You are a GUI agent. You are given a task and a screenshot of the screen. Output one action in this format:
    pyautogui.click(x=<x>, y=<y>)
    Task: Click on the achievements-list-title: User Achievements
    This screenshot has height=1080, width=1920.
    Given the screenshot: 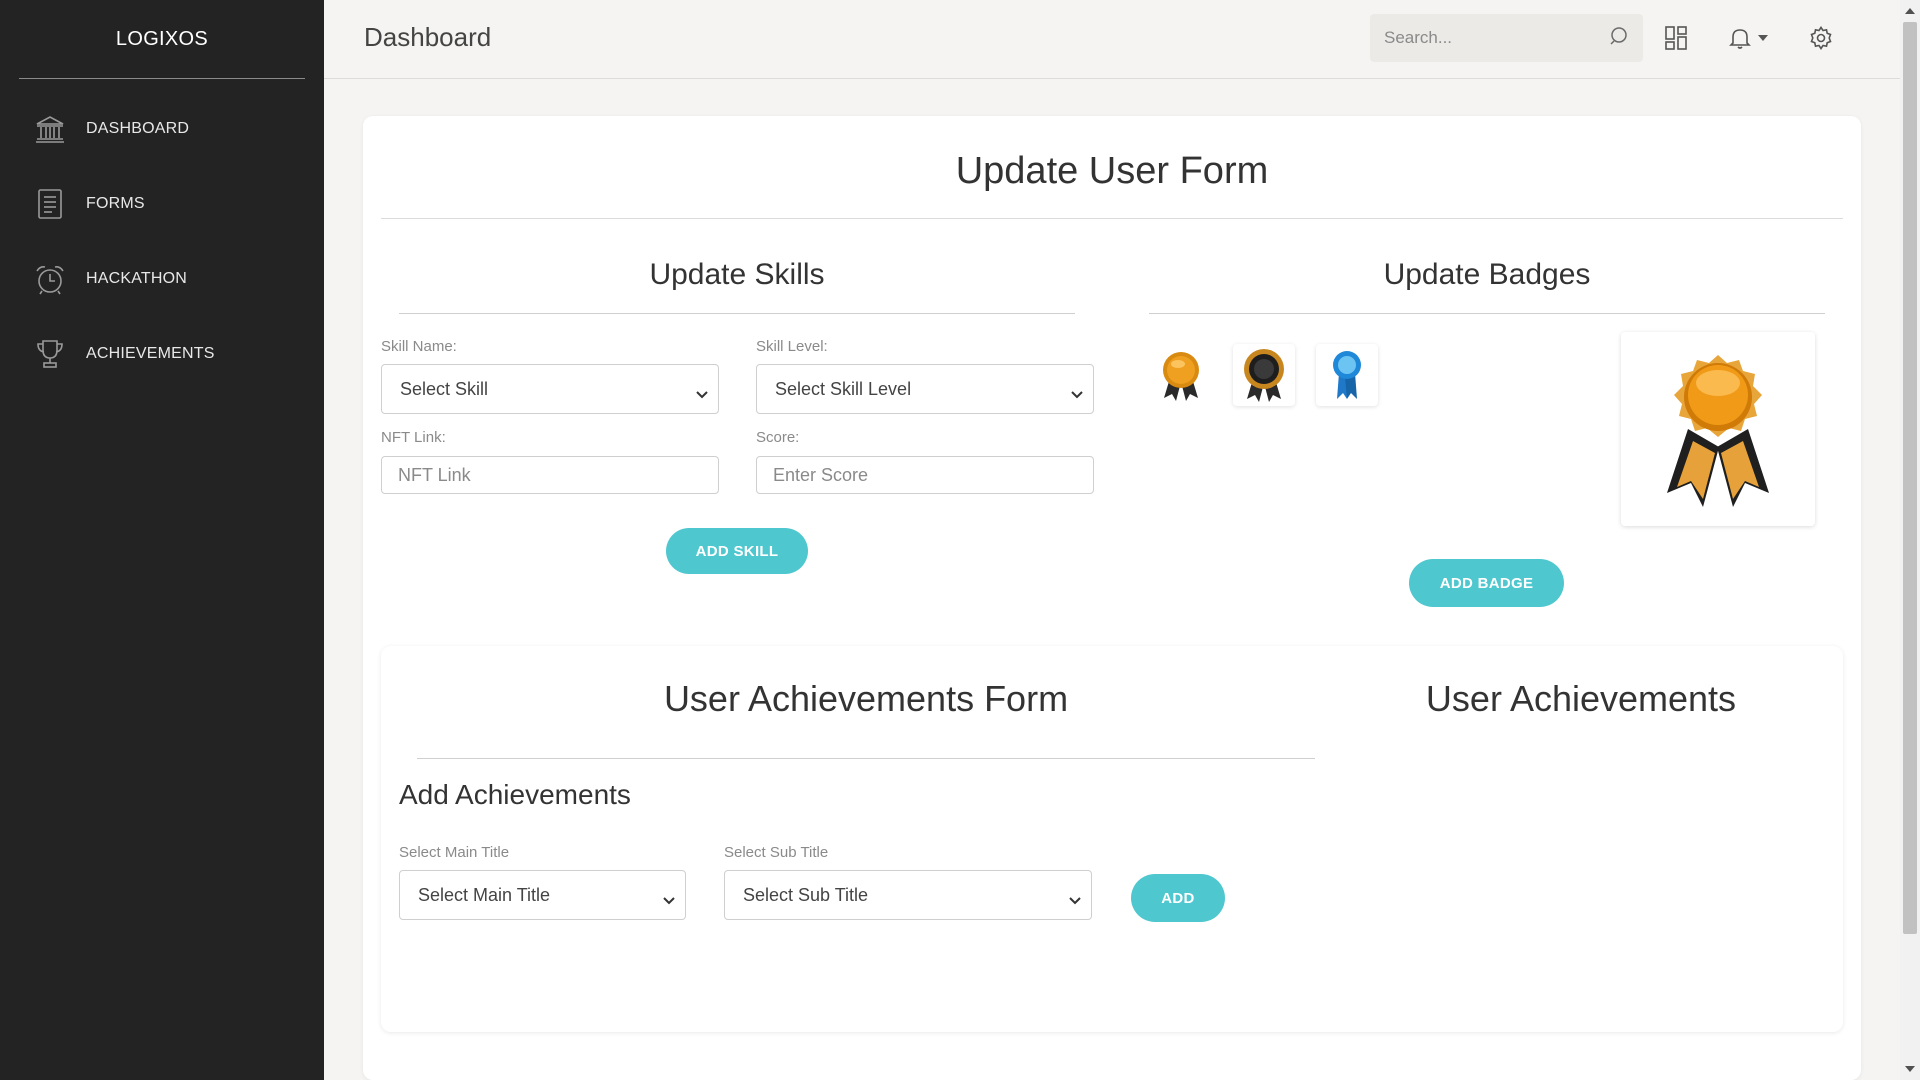 What is the action you would take?
    pyautogui.click(x=1581, y=698)
    